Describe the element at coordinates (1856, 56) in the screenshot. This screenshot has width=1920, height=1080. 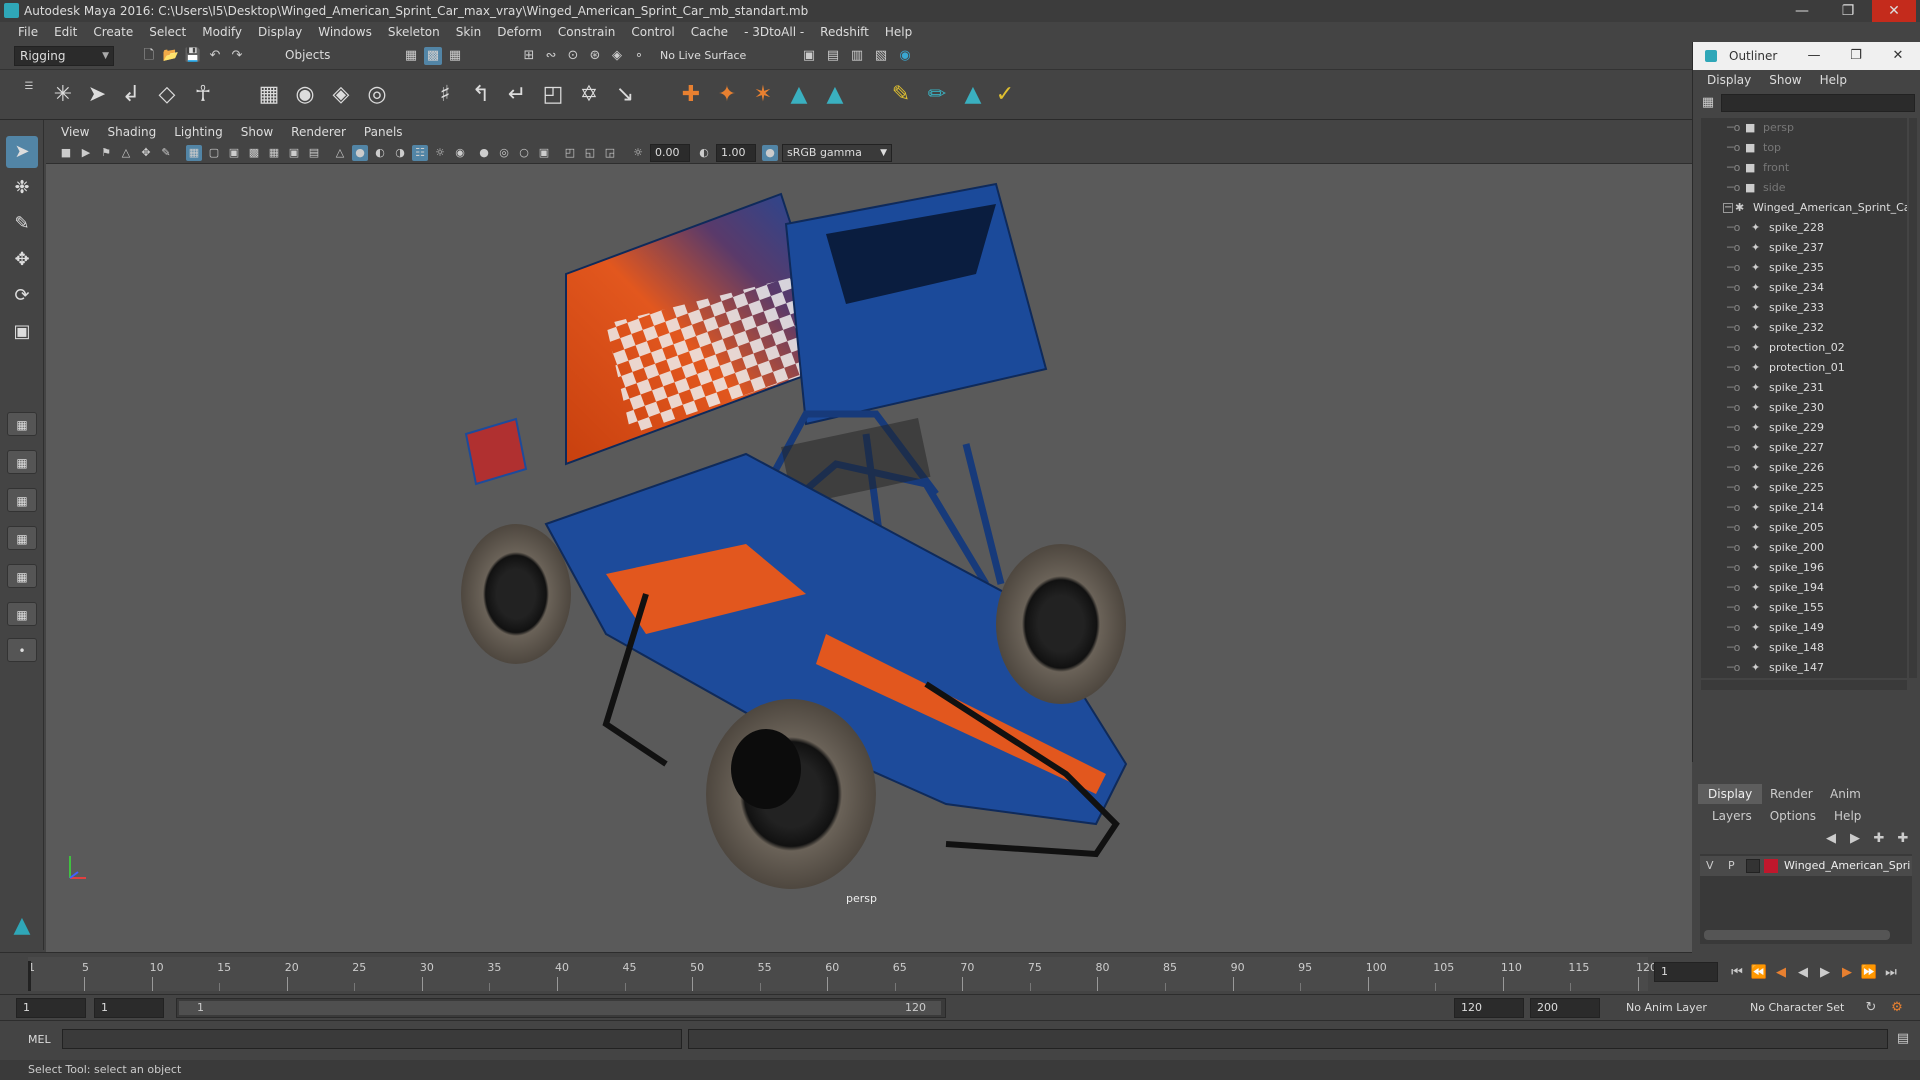
I see `outliner-maximize-button: ❐` at that location.